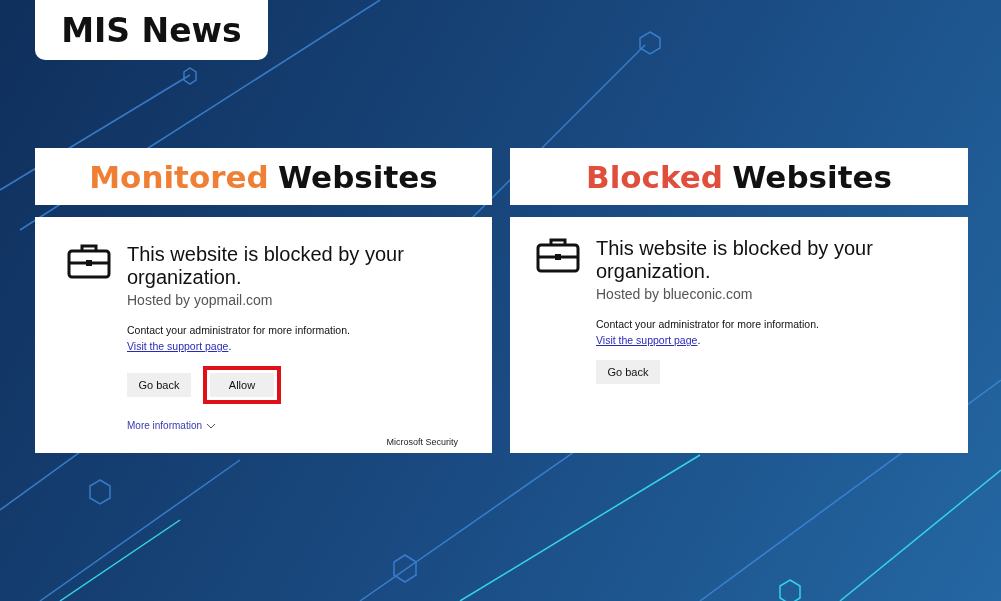  Describe the element at coordinates (172, 425) in the screenshot. I see `more-information-link: More information` at that location.